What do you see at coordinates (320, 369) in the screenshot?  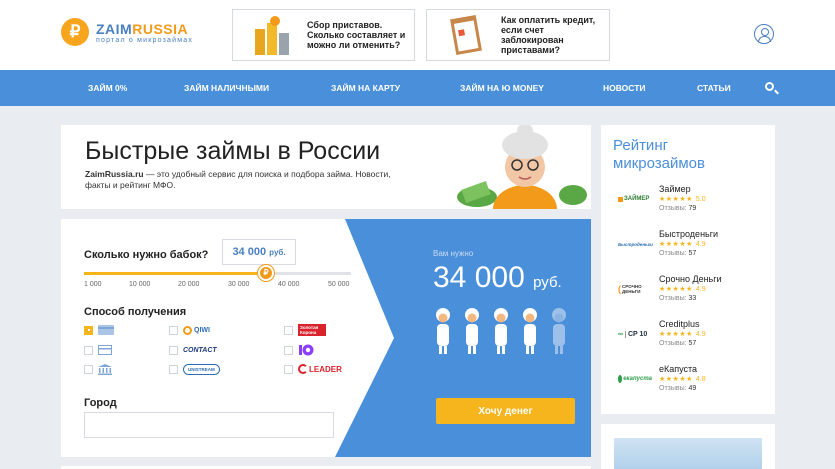 I see `leader-logo-icon: LEADER` at bounding box center [320, 369].